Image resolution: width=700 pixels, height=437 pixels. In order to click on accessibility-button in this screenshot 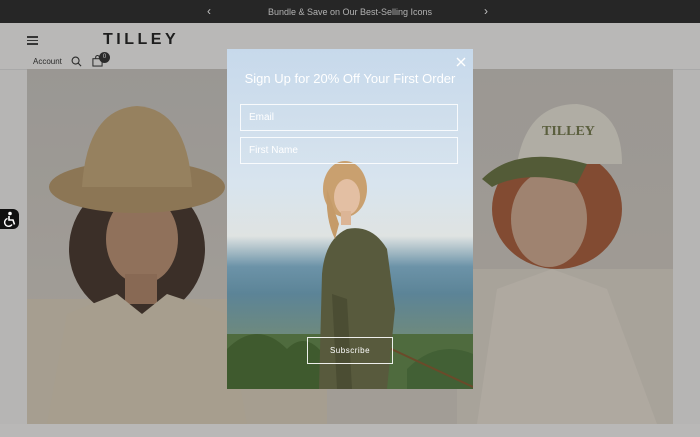, I will do `click(9, 219)`.